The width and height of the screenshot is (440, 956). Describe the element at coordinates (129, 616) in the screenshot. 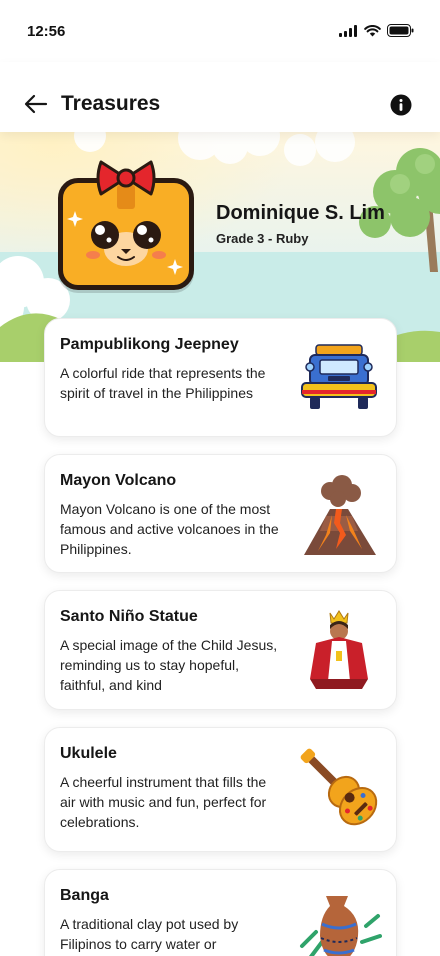

I see `card-title: Santo Niño Statue` at that location.